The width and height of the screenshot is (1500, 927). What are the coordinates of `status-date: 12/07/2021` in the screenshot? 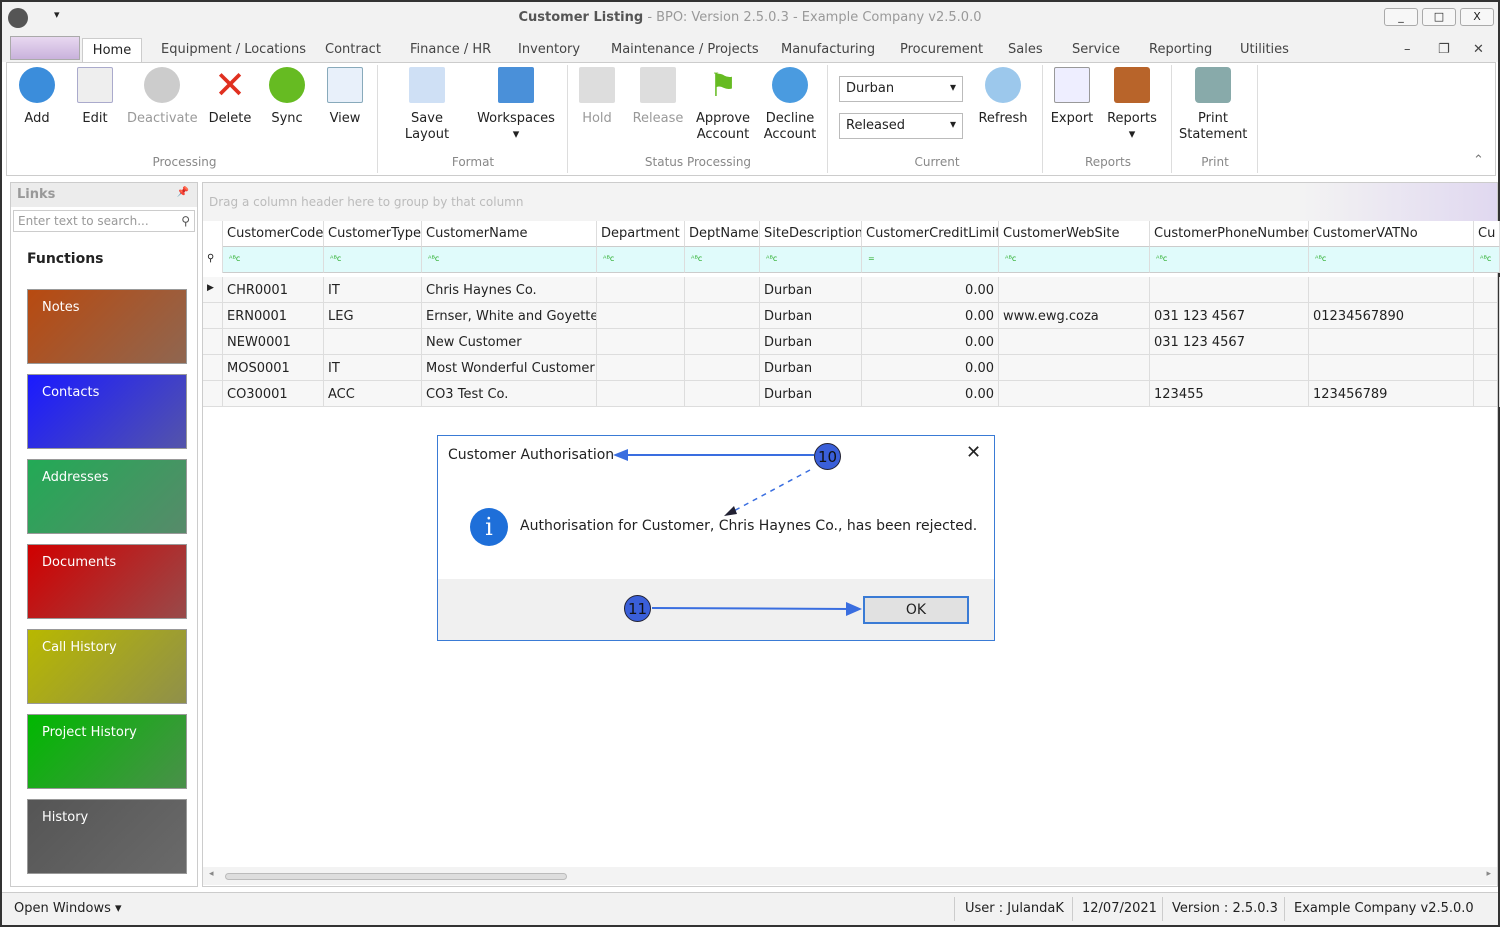 It's located at (1119, 908).